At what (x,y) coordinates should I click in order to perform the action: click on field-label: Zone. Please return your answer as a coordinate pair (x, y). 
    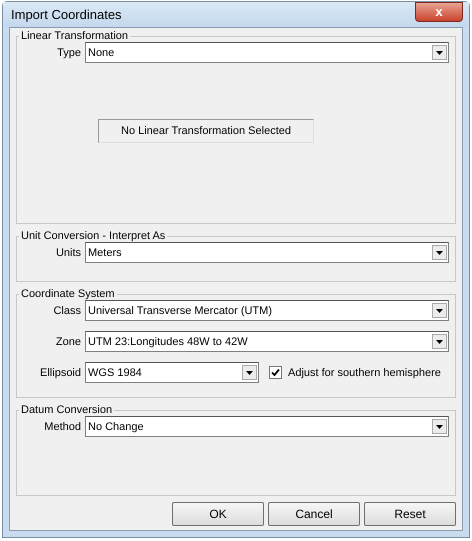
    Looking at the image, I should click on (68, 342).